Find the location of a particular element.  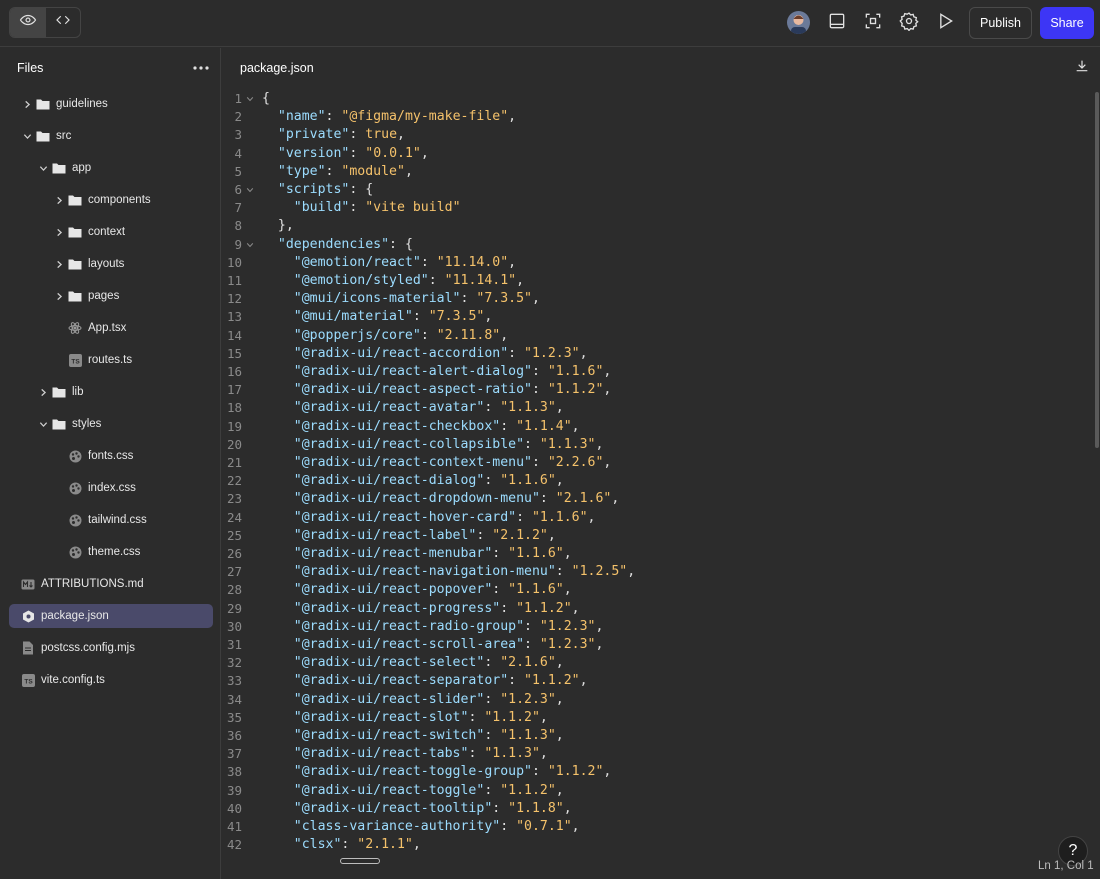

code-text: "@radix-ui/react-alert-dialog": "1.1.6", is located at coordinates (437, 372).